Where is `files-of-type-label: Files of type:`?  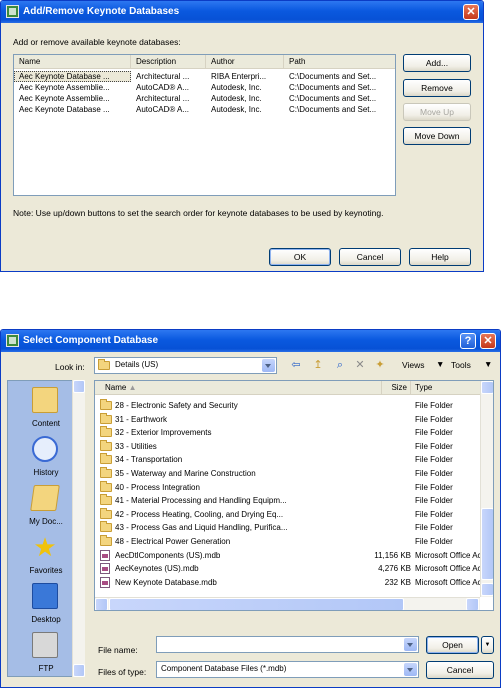 files-of-type-label: Files of type: is located at coordinates (122, 672).